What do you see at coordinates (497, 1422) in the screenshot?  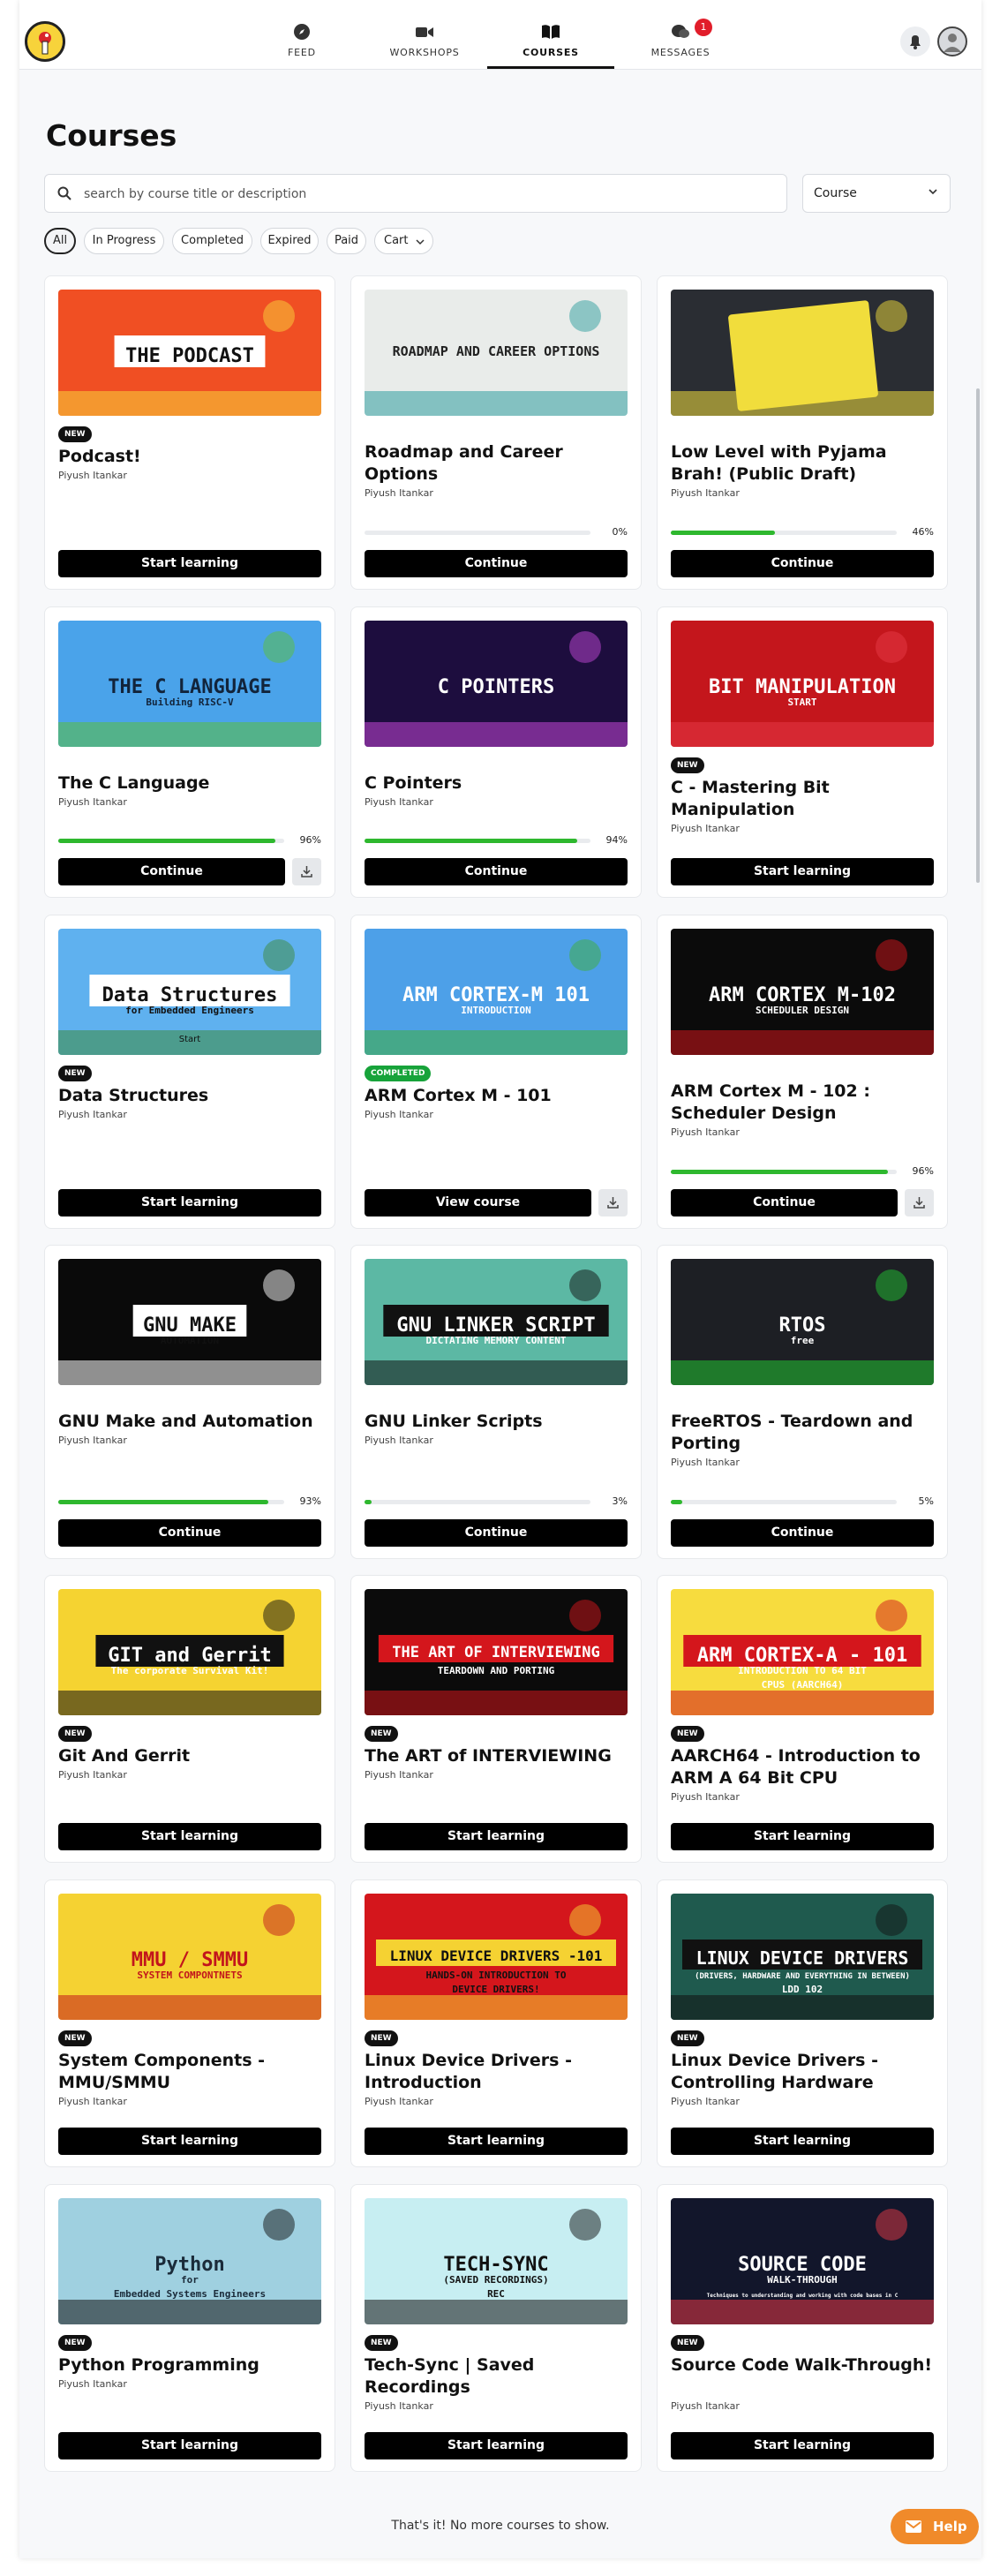 I see `course-title: GNU Linker Scripts` at bounding box center [497, 1422].